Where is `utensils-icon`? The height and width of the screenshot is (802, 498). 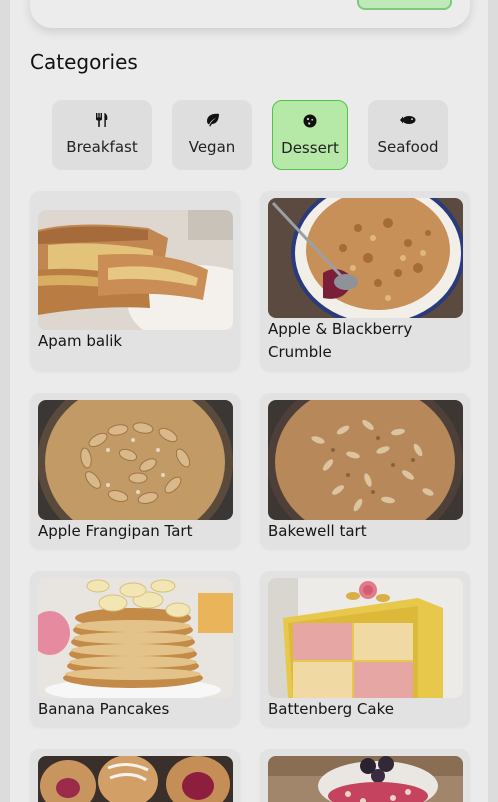
utensils-icon is located at coordinates (102, 120).